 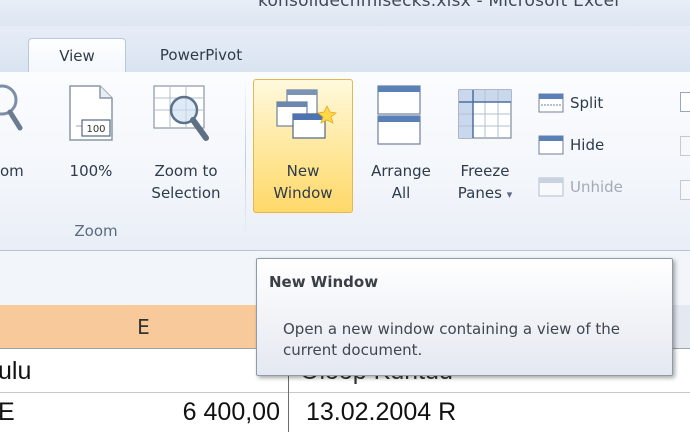 What do you see at coordinates (551, 187) in the screenshot?
I see `unhide-icon` at bounding box center [551, 187].